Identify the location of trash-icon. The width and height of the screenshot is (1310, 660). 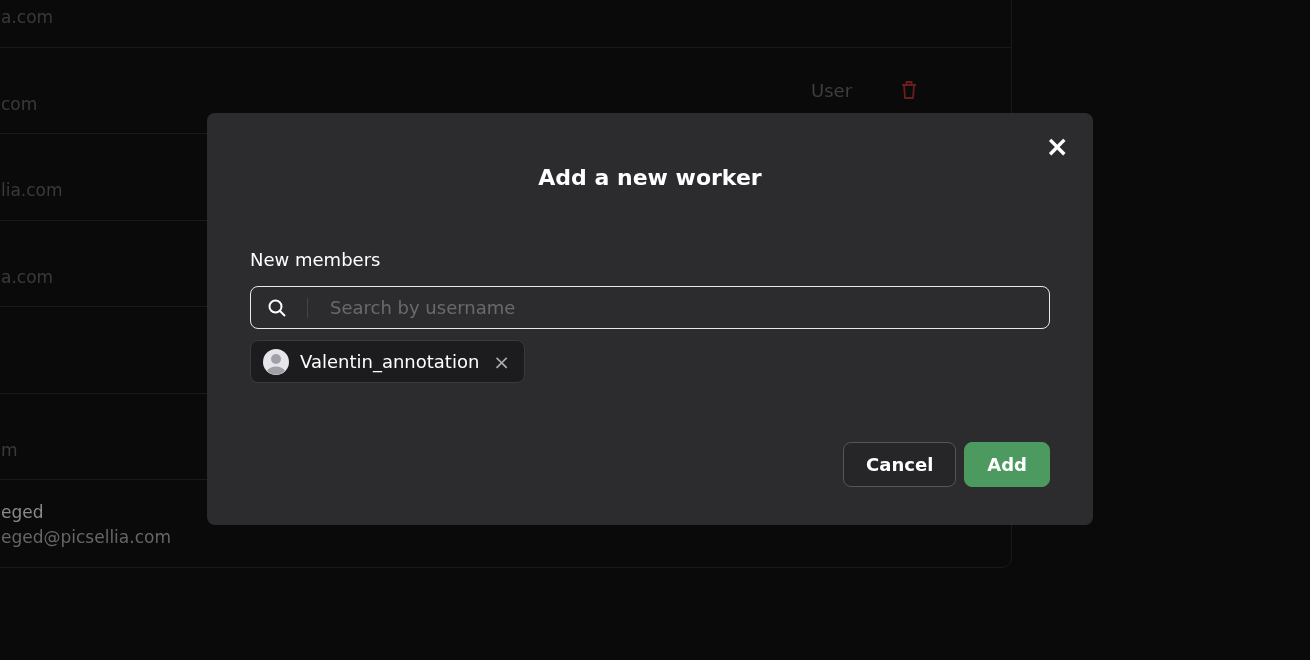
(909, 90).